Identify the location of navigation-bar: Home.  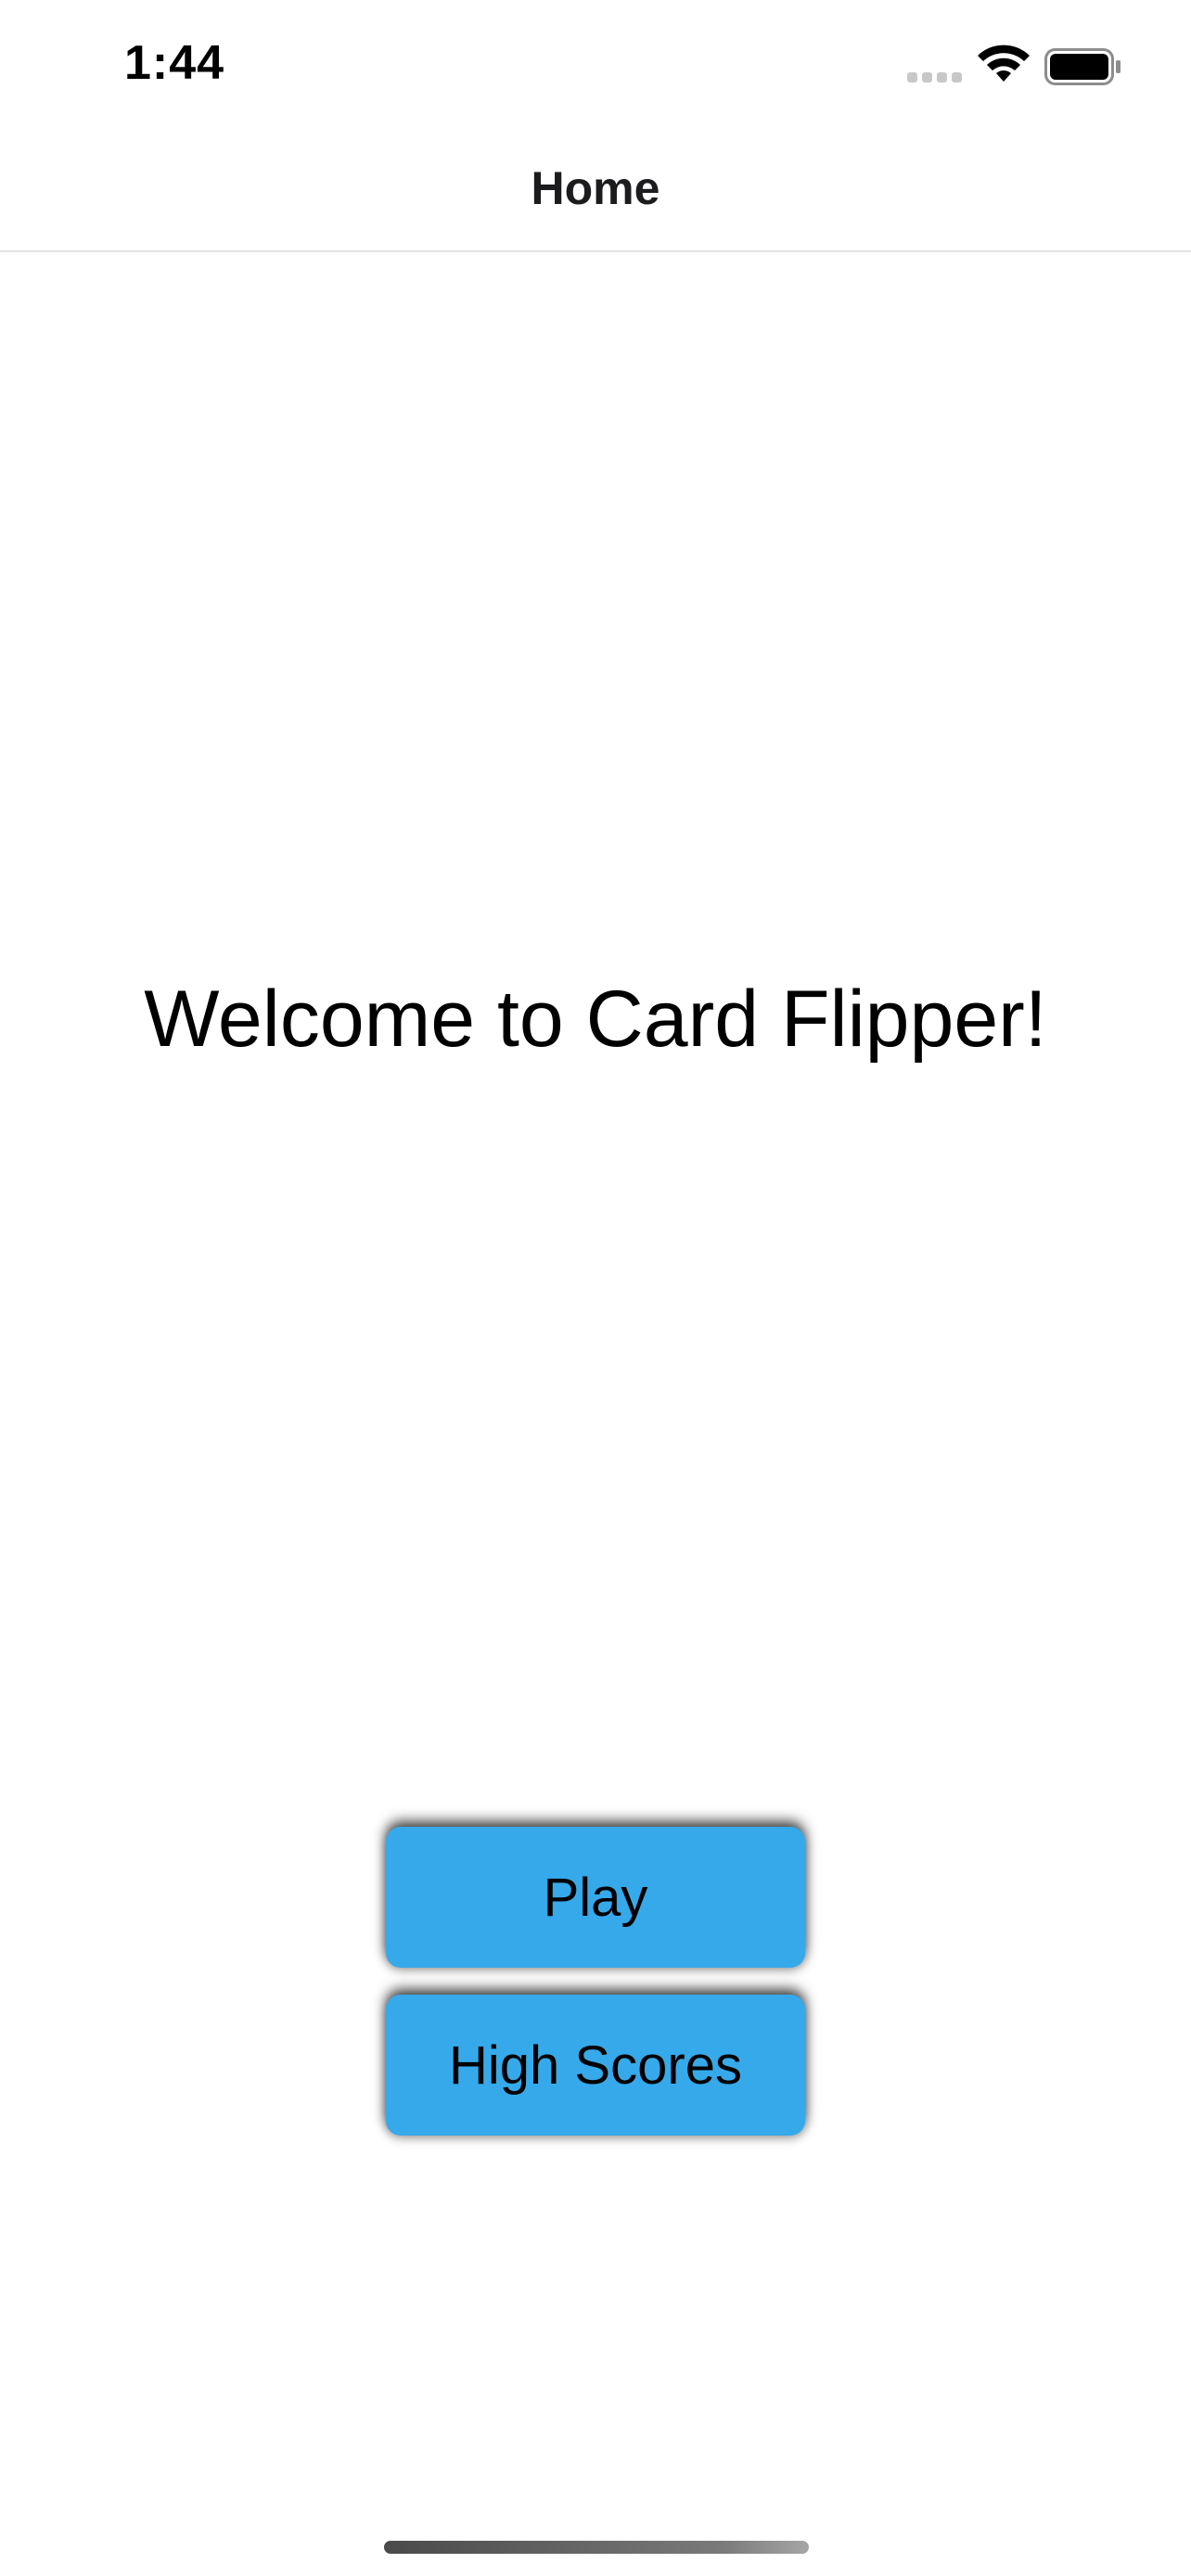
(595, 191).